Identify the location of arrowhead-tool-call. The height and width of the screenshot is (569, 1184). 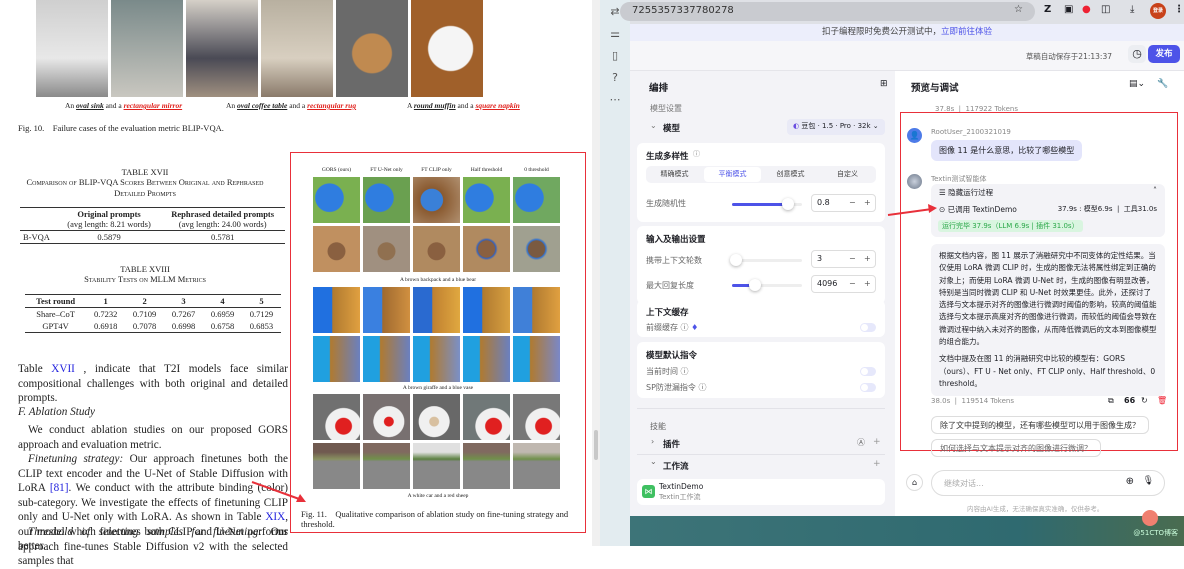
(932, 208).